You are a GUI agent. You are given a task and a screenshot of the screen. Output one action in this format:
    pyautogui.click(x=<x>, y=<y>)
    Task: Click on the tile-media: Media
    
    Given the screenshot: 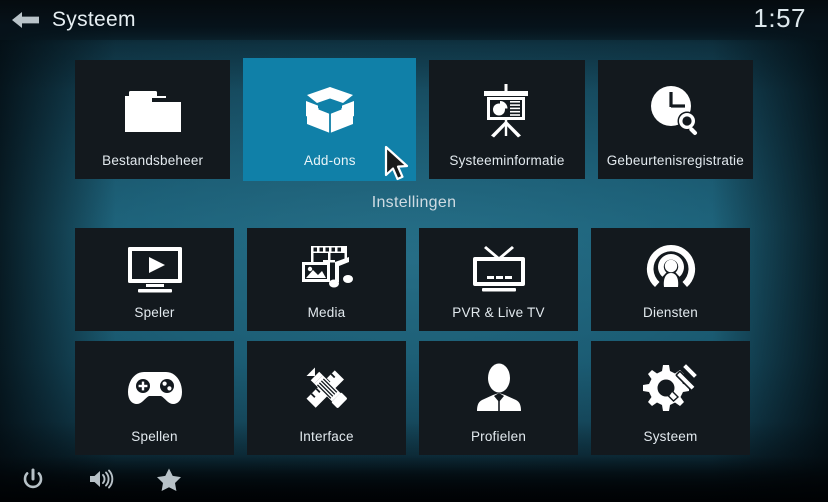 What is the action you would take?
    pyautogui.click(x=326, y=279)
    